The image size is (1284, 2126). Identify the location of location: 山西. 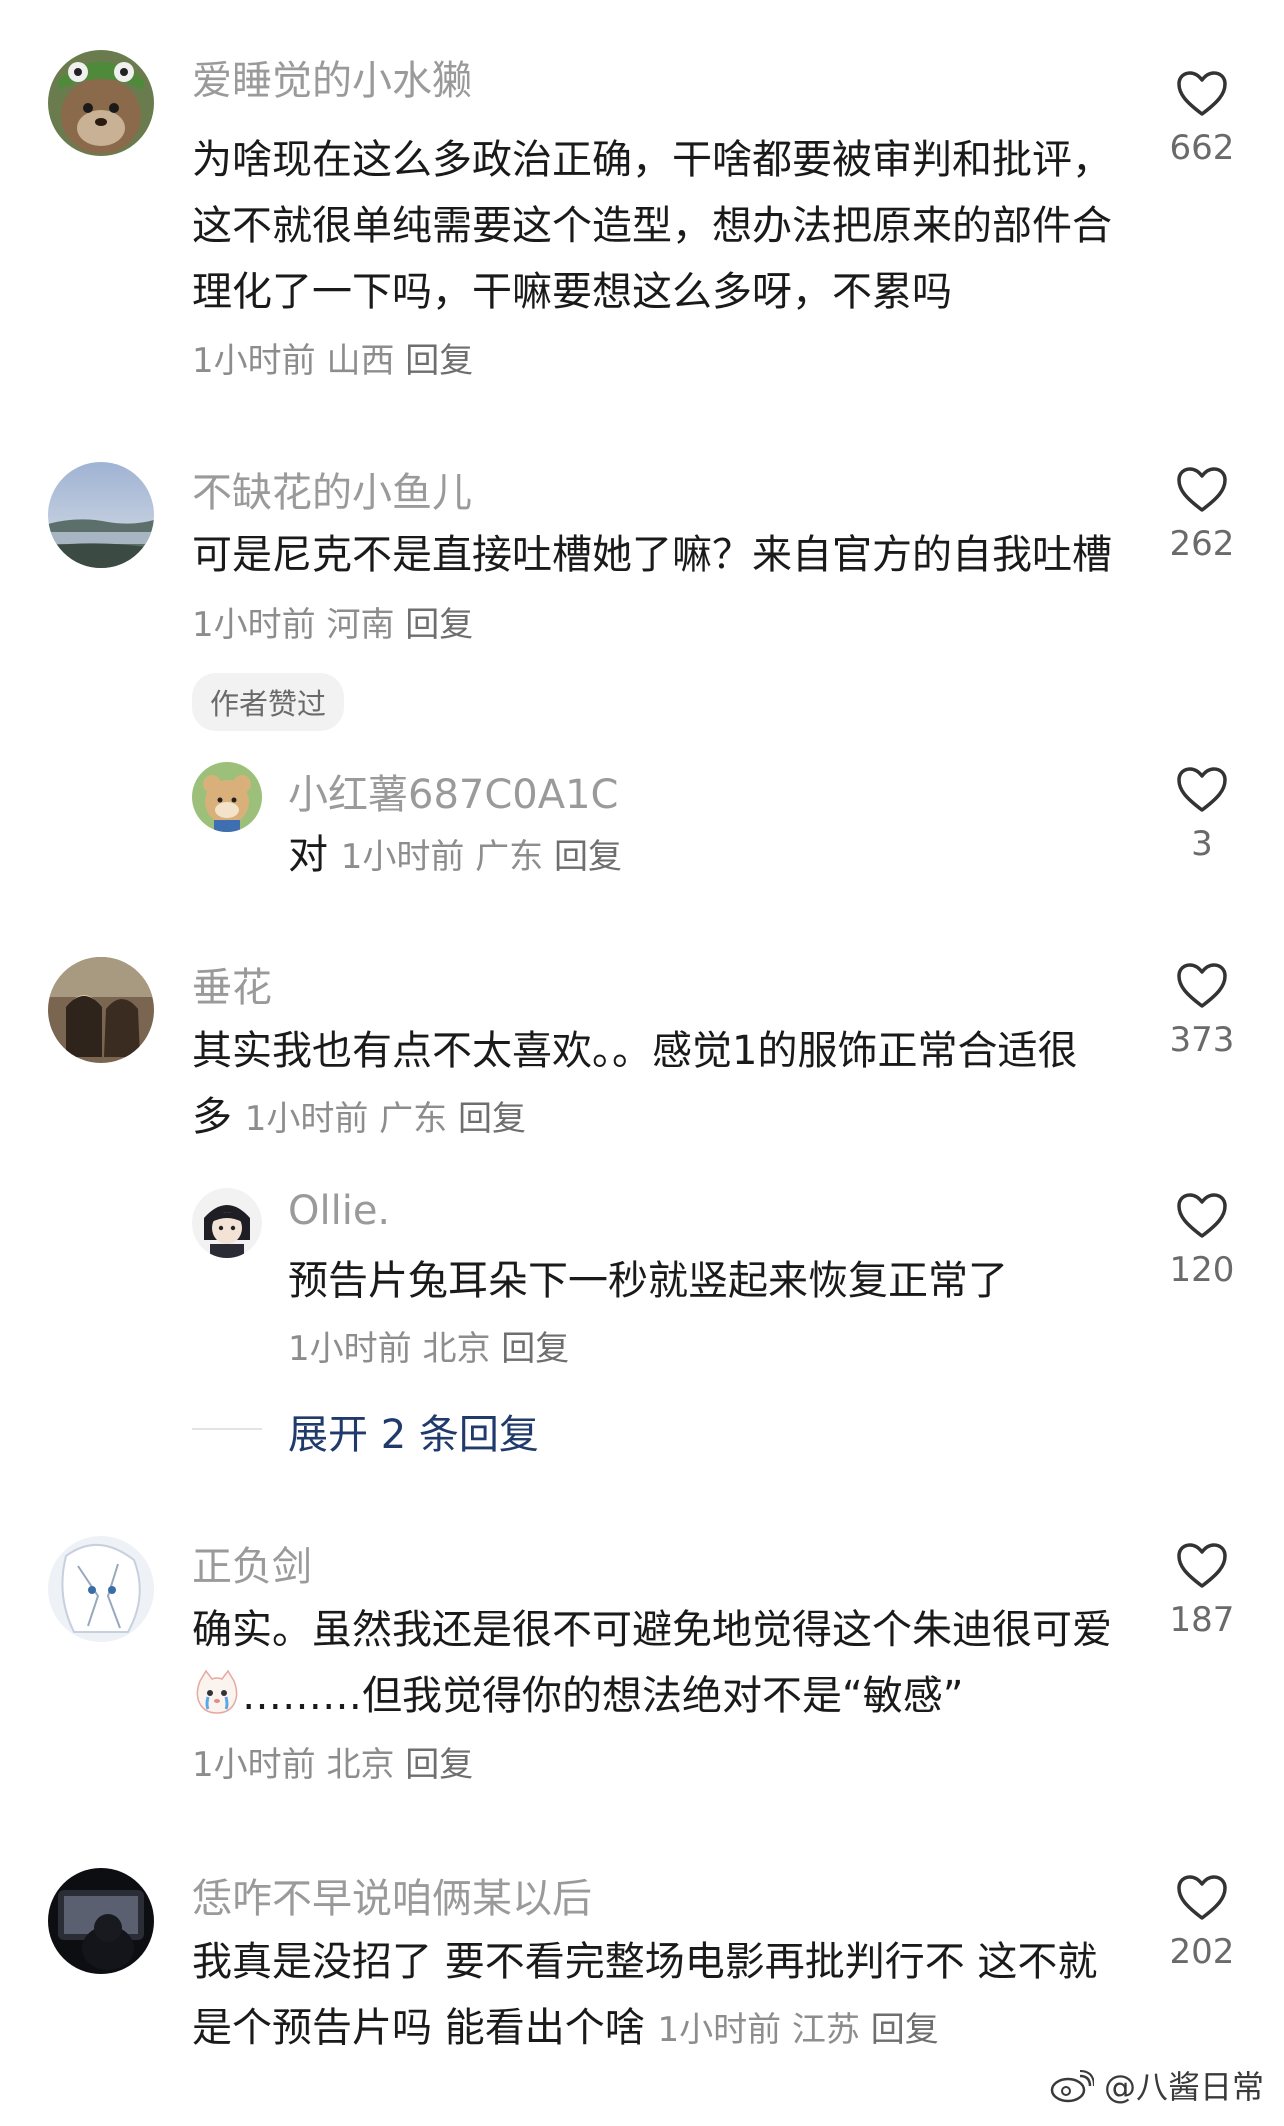
(360, 361).